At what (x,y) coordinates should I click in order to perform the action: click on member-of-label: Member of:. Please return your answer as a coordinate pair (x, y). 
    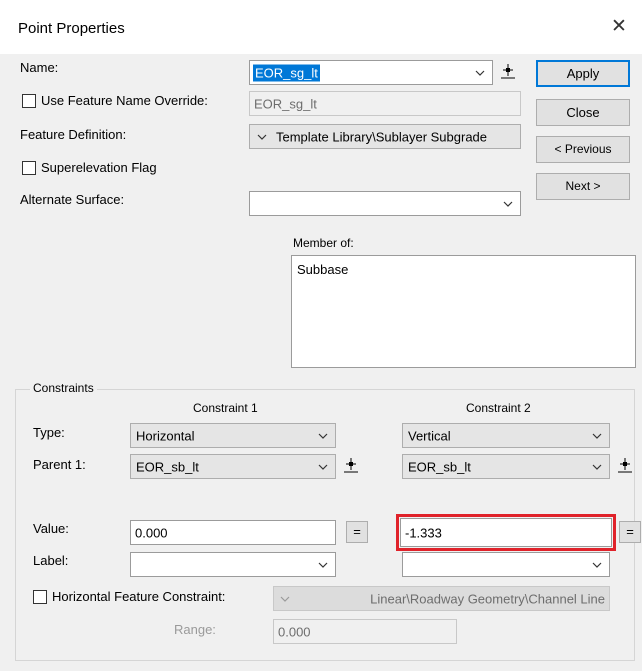
    Looking at the image, I should click on (323, 243).